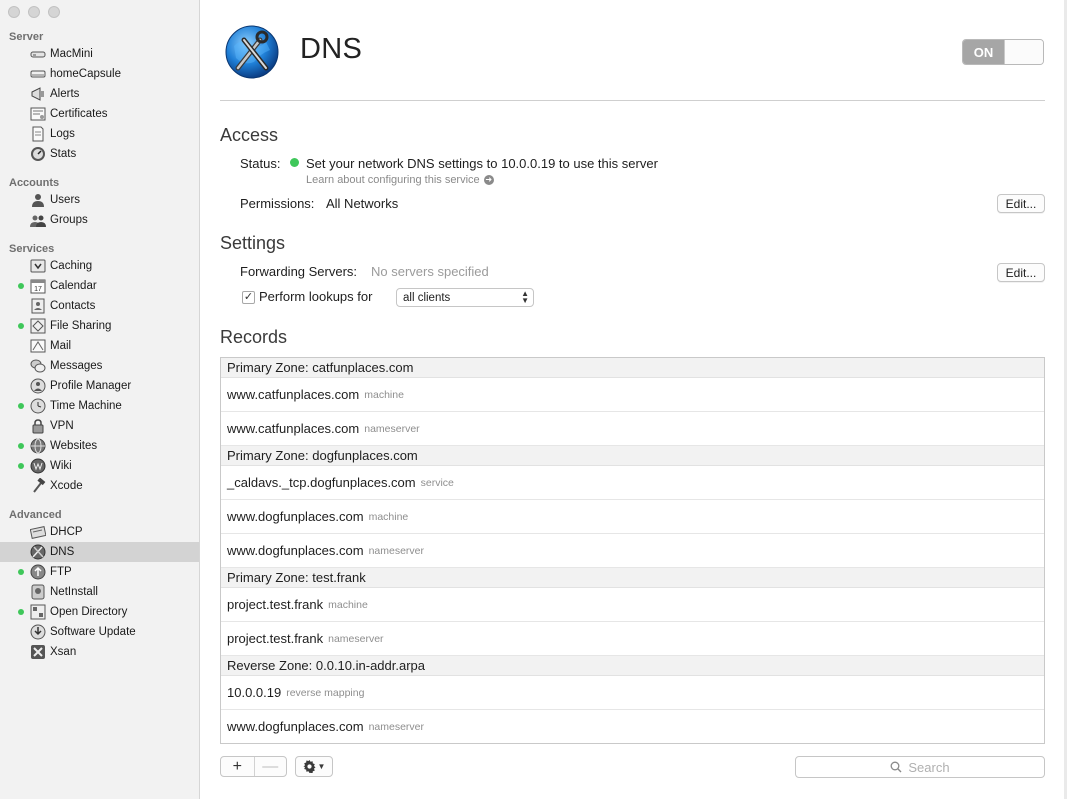 The height and width of the screenshot is (799, 1067). Describe the element at coordinates (237, 766) in the screenshot. I see `add-record-button: +` at that location.